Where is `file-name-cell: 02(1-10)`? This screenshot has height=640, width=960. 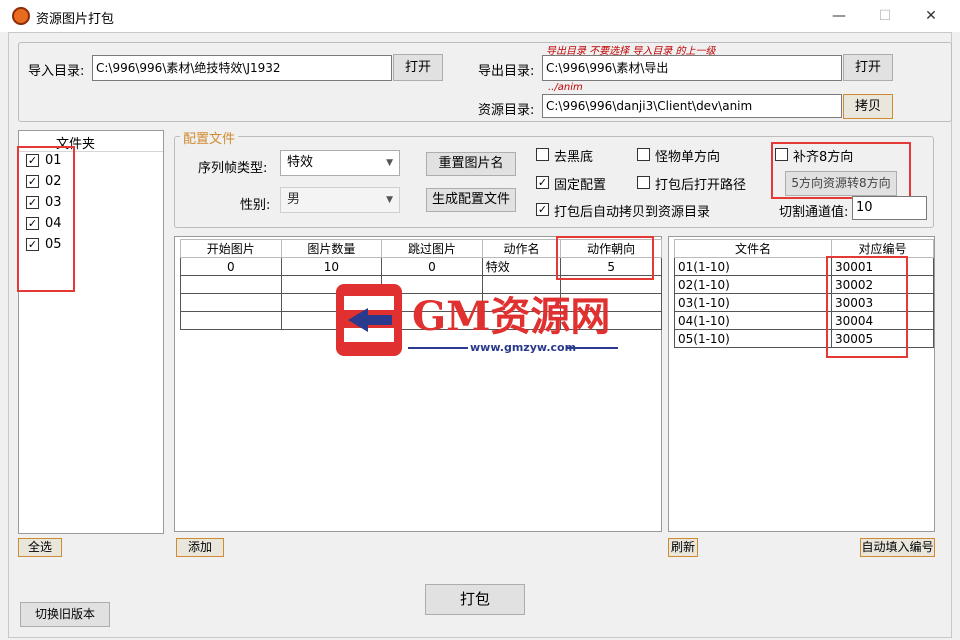
file-name-cell: 02(1-10) is located at coordinates (753, 284).